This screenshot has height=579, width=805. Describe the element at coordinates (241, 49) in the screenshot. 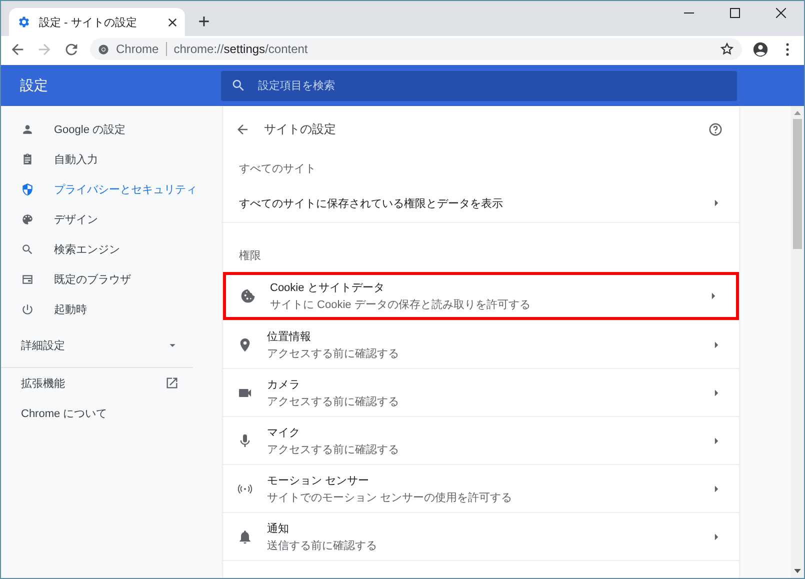

I see `url-text: chrome://settings/content` at that location.